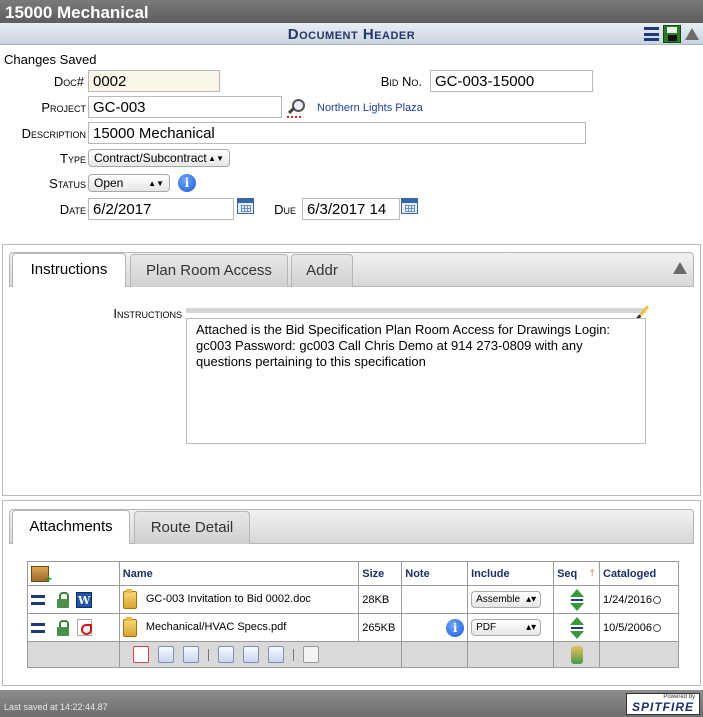 Image resolution: width=703 pixels, height=717 pixels. What do you see at coordinates (192, 527) in the screenshot?
I see `tab-route-detail: Route Detail` at bounding box center [192, 527].